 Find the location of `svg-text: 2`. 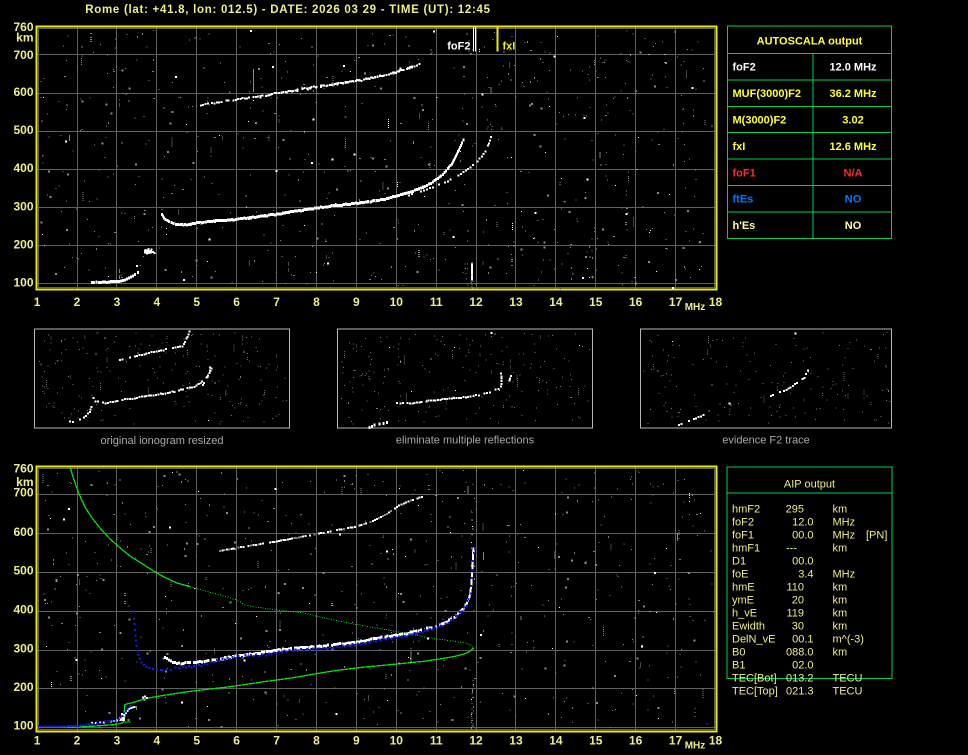

svg-text: 2 is located at coordinates (77, 741).